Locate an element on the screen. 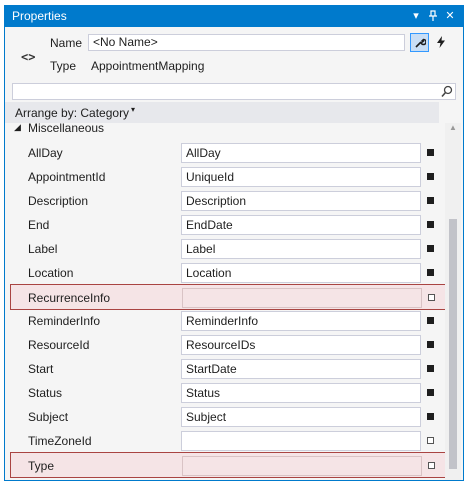 The image size is (470, 488). property-row: AppointmentId UniqueId is located at coordinates (225, 177).